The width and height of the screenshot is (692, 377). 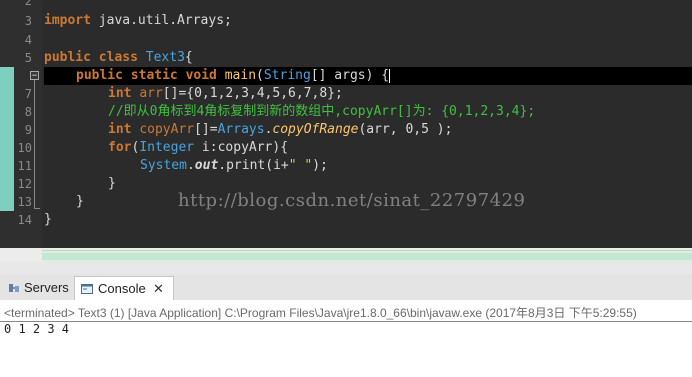 I want to click on type-name: String, so click(x=287, y=75).